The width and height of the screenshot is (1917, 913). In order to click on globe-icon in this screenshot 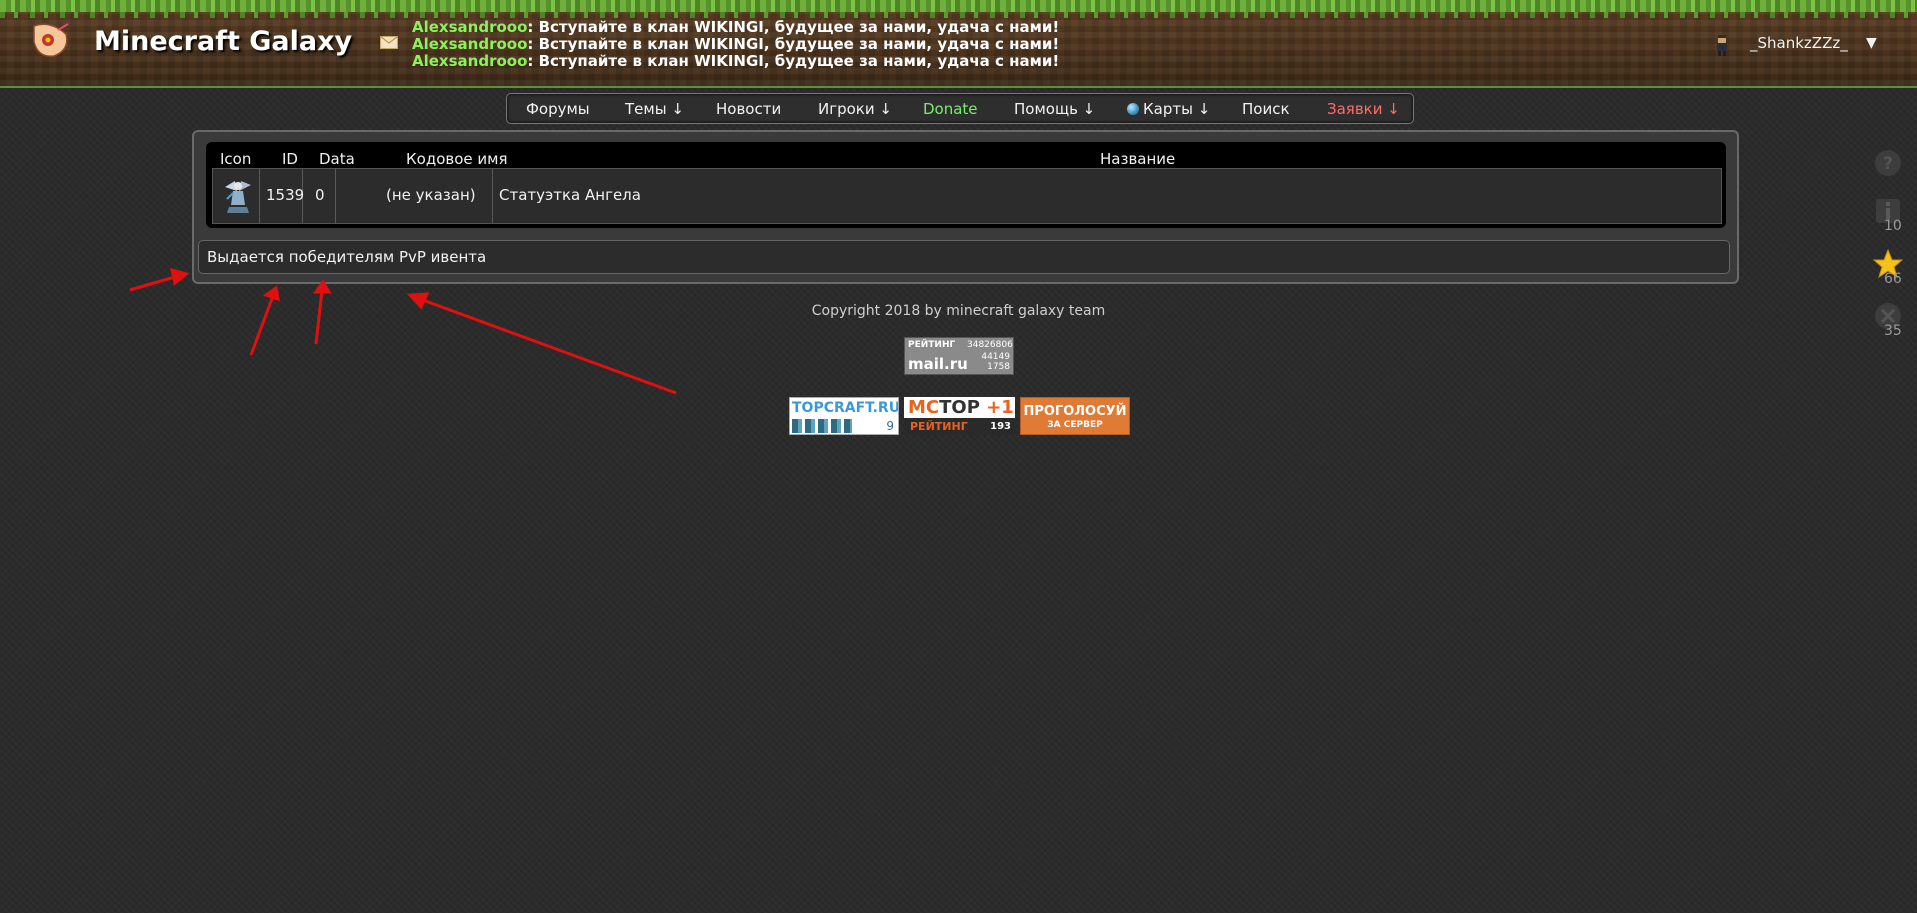, I will do `click(1133, 109)`.